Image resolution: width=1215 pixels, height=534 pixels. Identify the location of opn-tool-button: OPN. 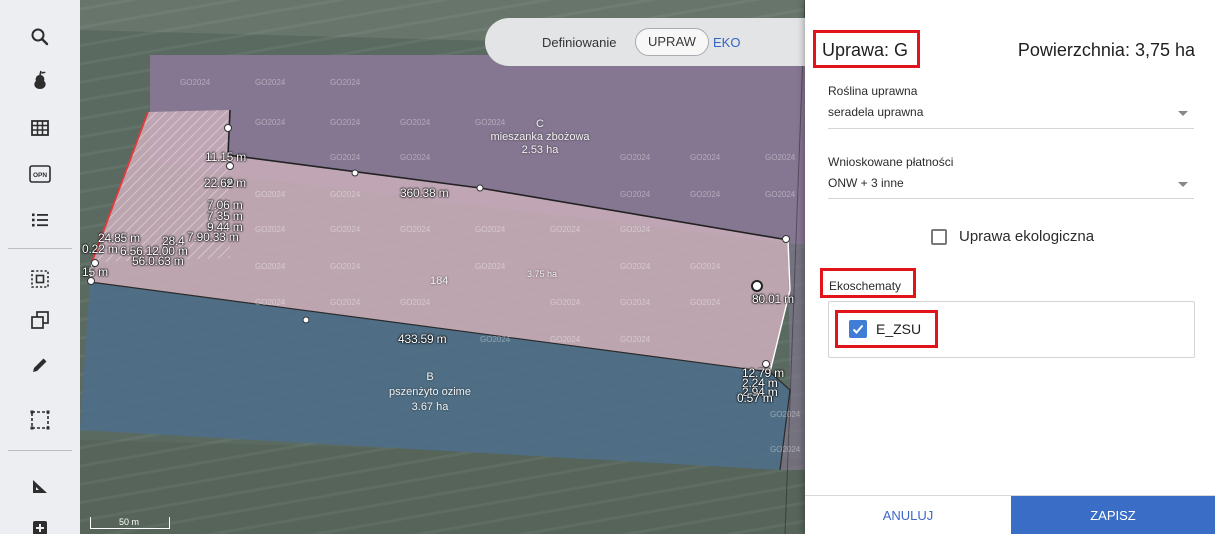
(40, 174).